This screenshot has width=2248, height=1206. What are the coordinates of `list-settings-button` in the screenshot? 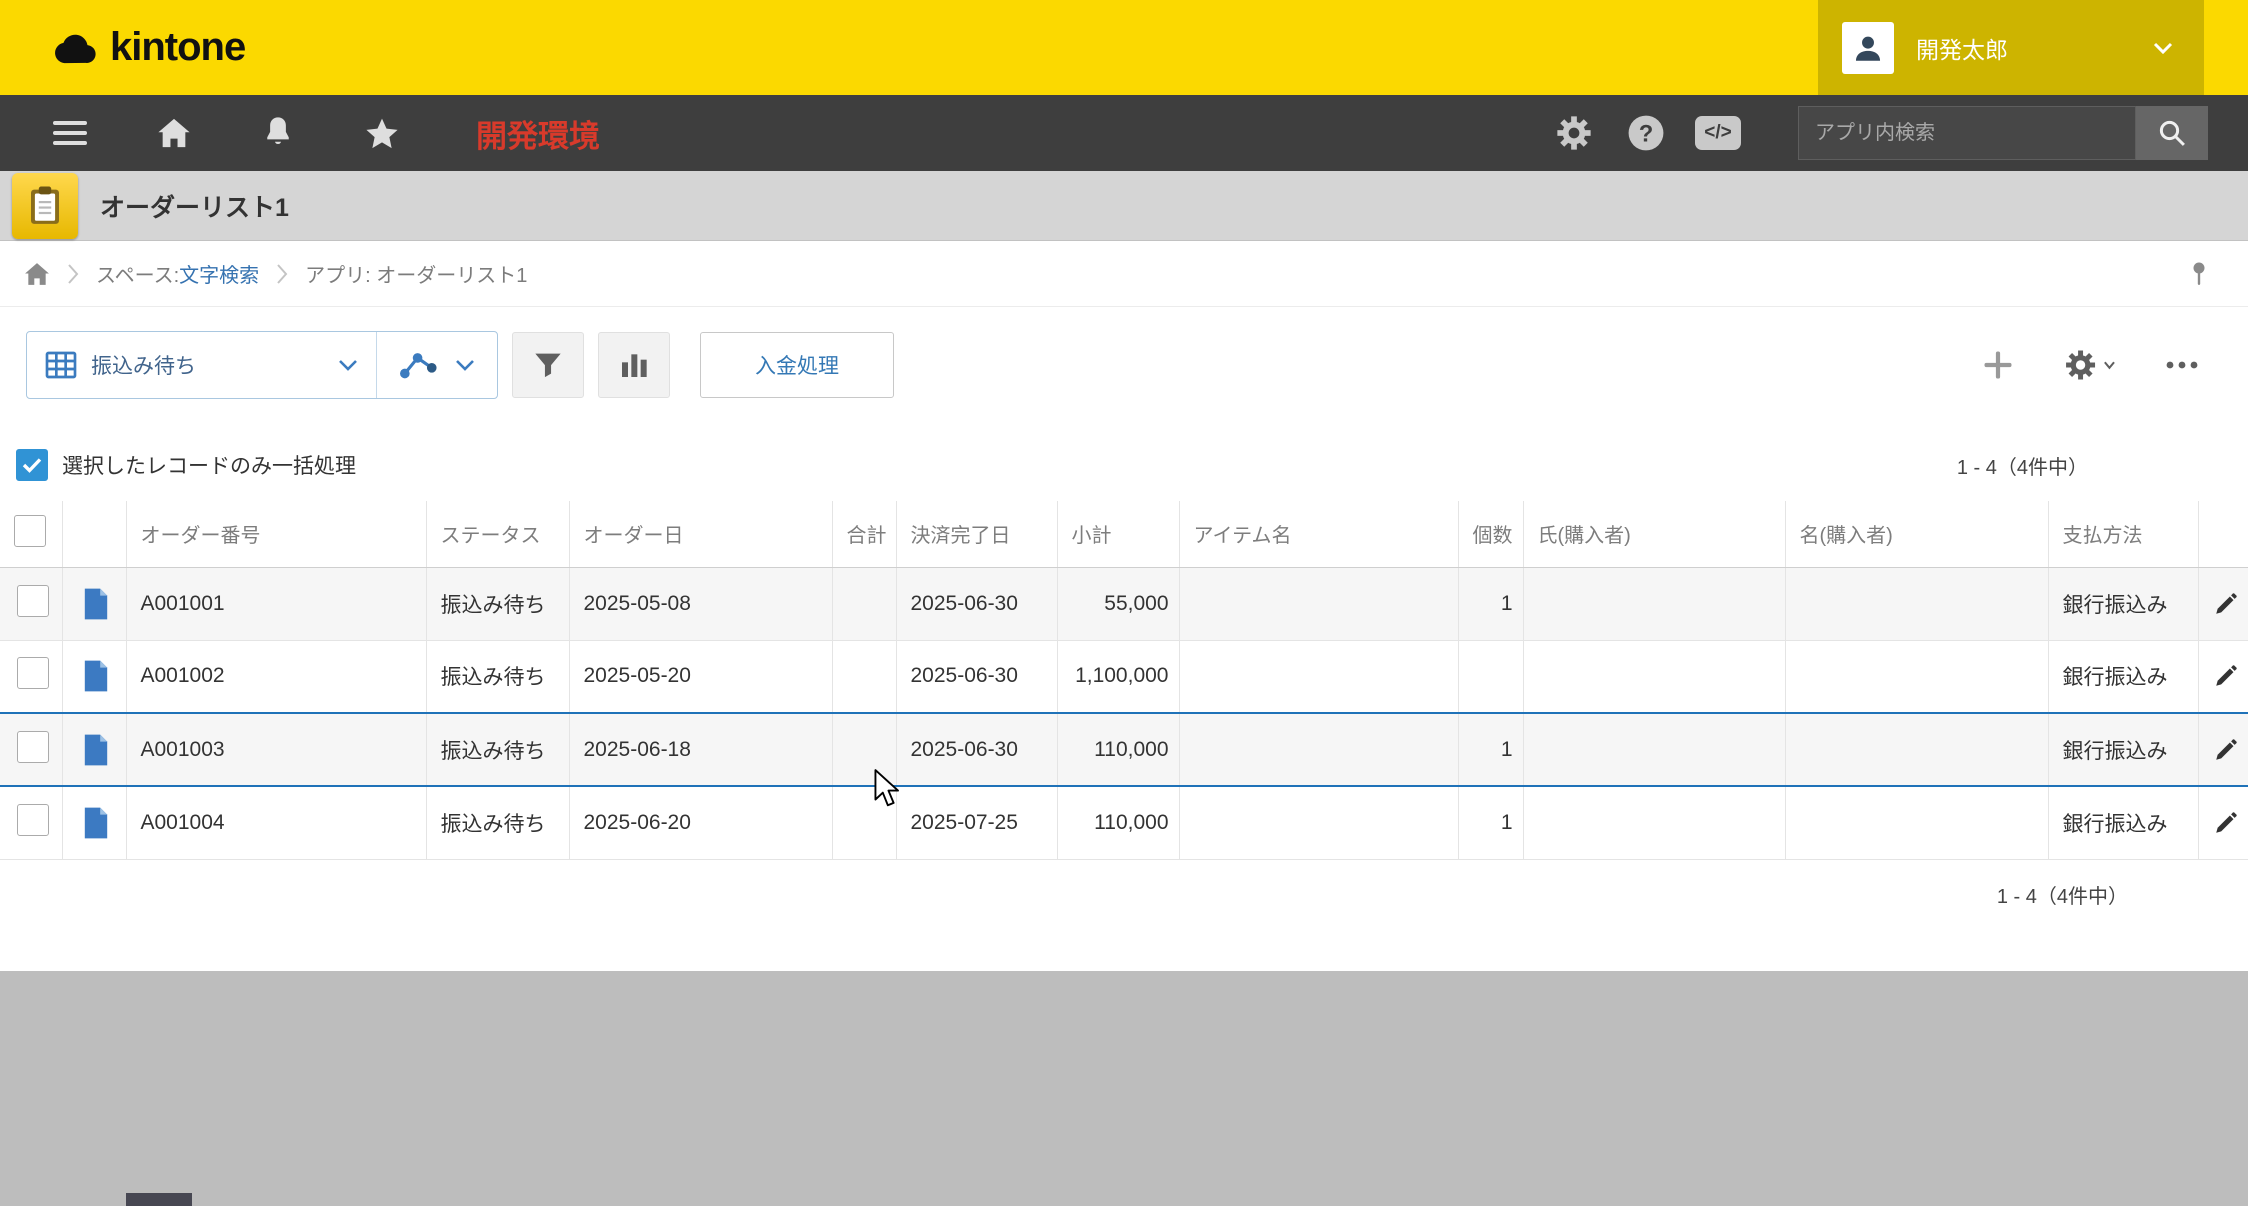 It's located at (2090, 365).